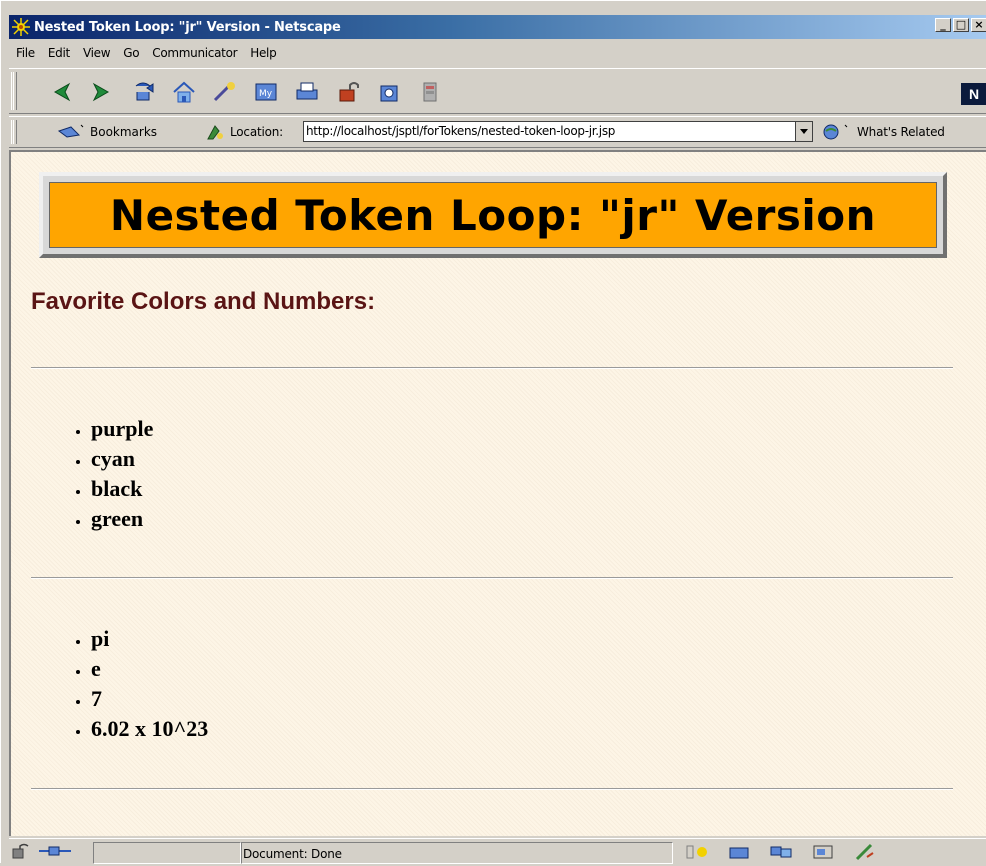 The width and height of the screenshot is (986, 866). I want to click on section-heading: Favorite Colors and Numbers:, so click(203, 301).